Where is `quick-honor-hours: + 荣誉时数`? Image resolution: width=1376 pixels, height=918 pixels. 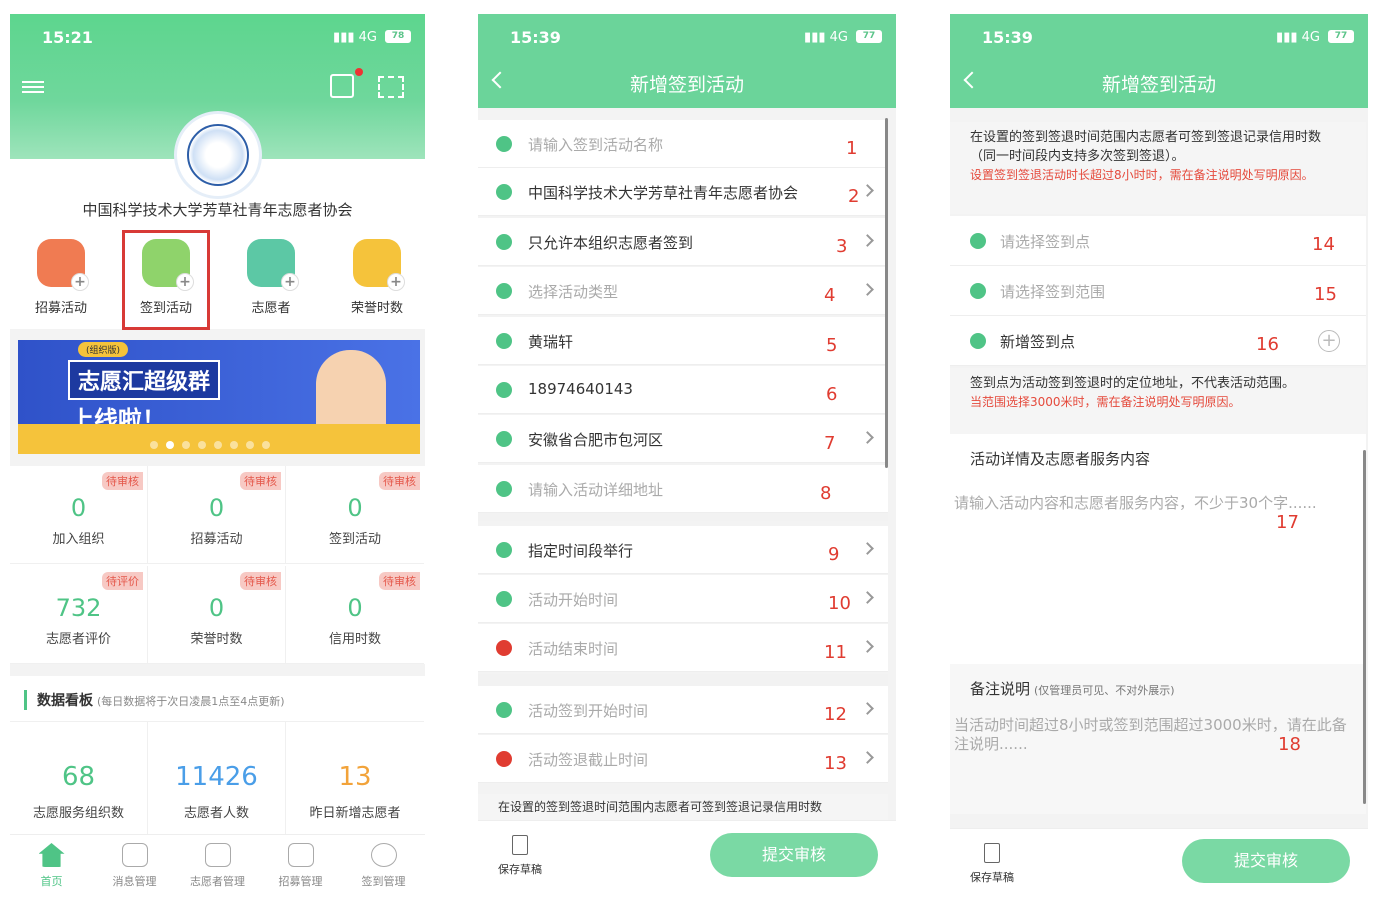 quick-honor-hours: + 荣誉时数 is located at coordinates (377, 277).